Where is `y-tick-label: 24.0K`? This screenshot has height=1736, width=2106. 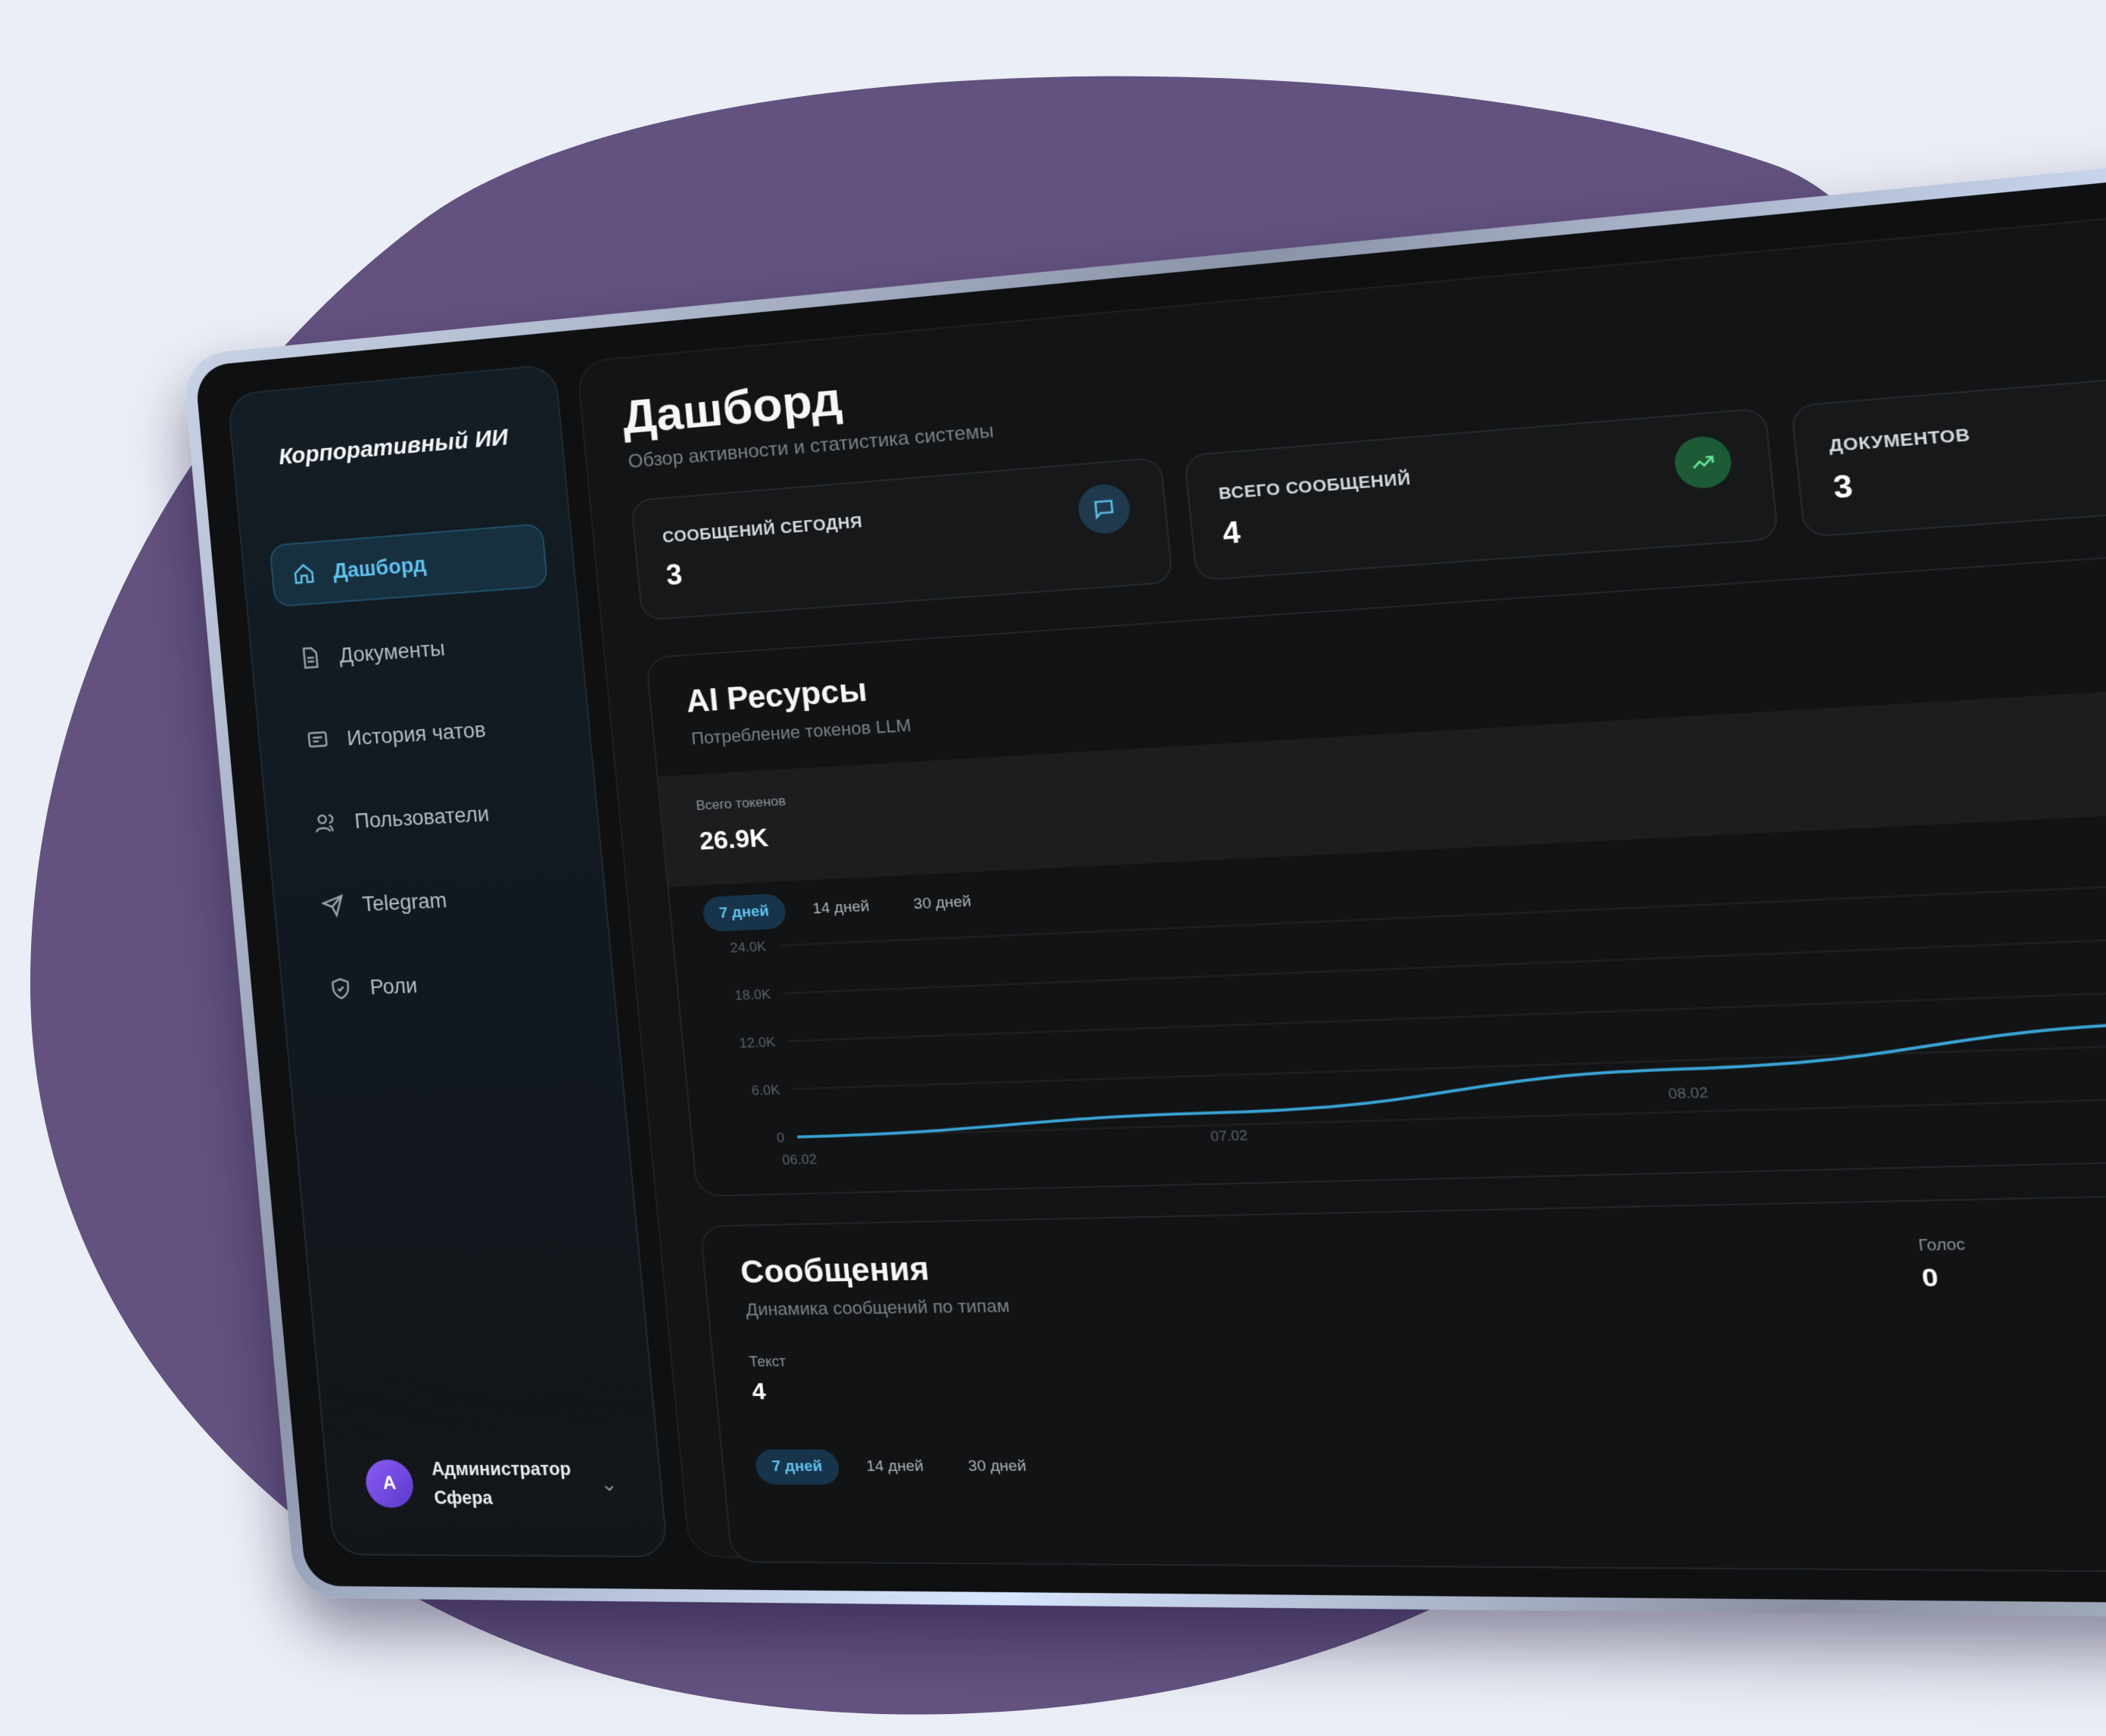 y-tick-label: 24.0K is located at coordinates (748, 947).